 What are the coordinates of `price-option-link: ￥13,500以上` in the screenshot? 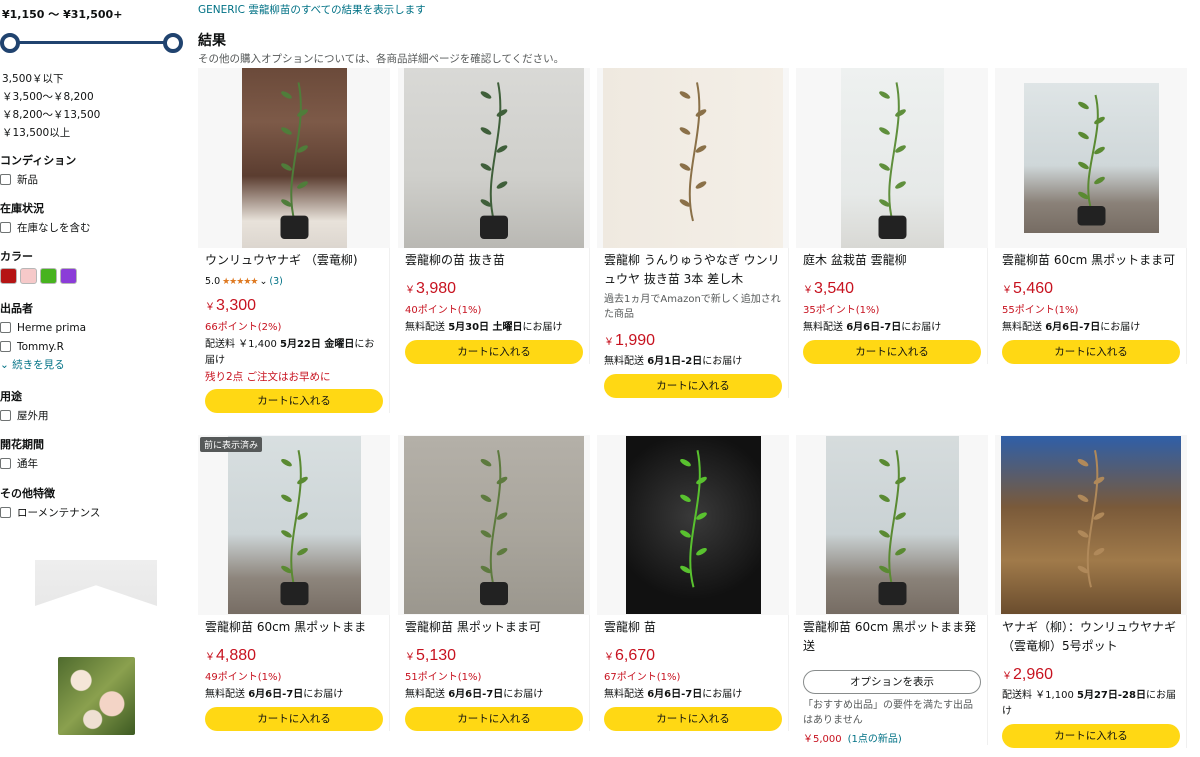 It's located at (51, 133).